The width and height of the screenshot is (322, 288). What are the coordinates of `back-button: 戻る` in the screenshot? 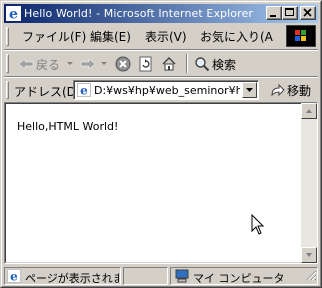 It's located at (46, 64).